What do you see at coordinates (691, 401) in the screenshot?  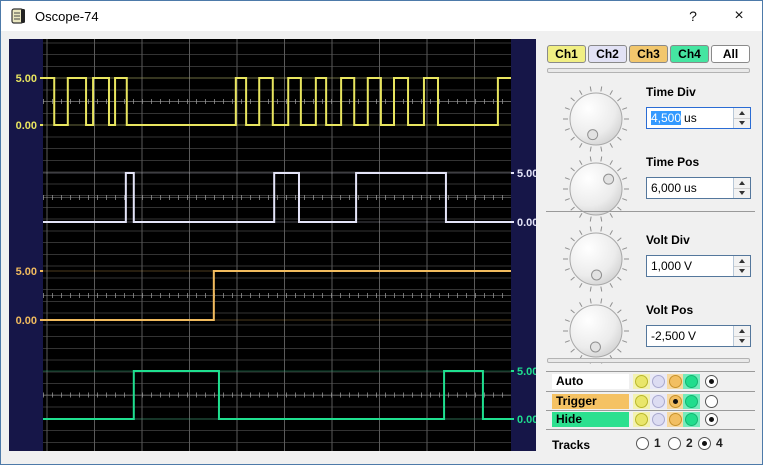 I see `trigger-ch4-radio` at bounding box center [691, 401].